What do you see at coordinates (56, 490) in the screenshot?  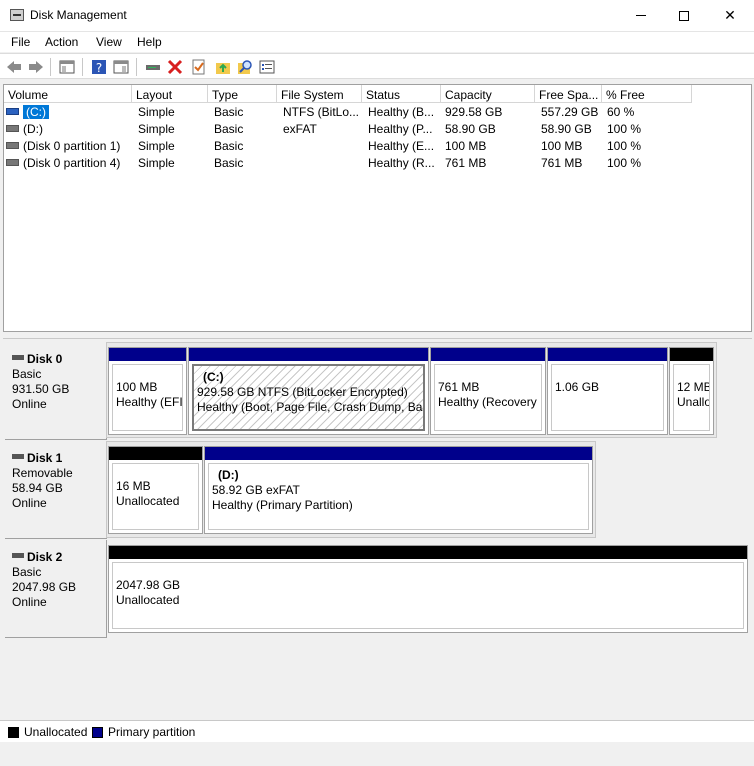 I see `disk-1-info: Disk 1 Removable 58.94 GB Online` at bounding box center [56, 490].